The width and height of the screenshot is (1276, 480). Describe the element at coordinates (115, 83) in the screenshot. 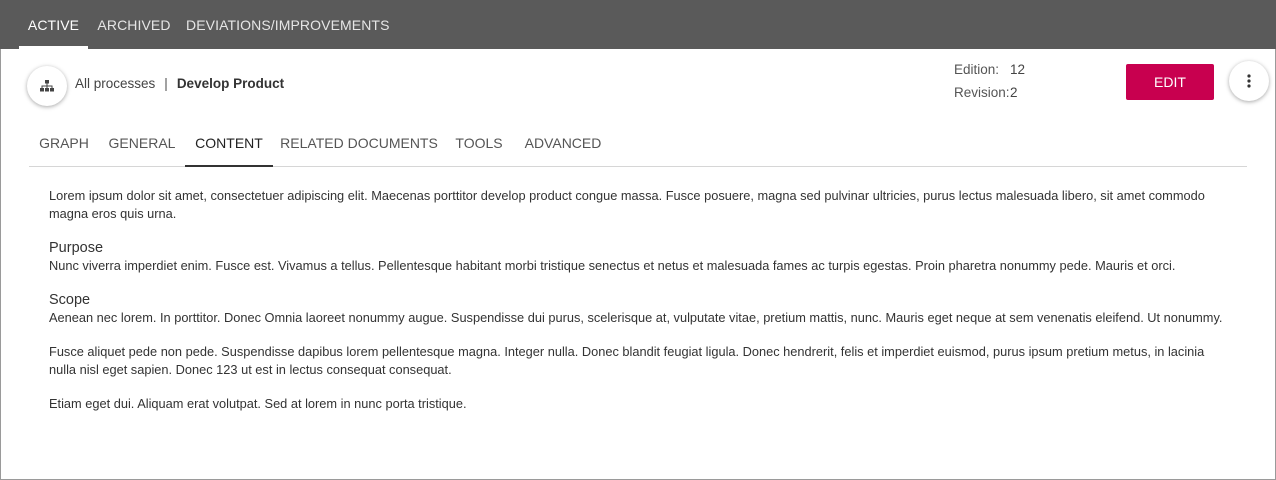

I see `breadcrumb-all-processes: All processes` at that location.